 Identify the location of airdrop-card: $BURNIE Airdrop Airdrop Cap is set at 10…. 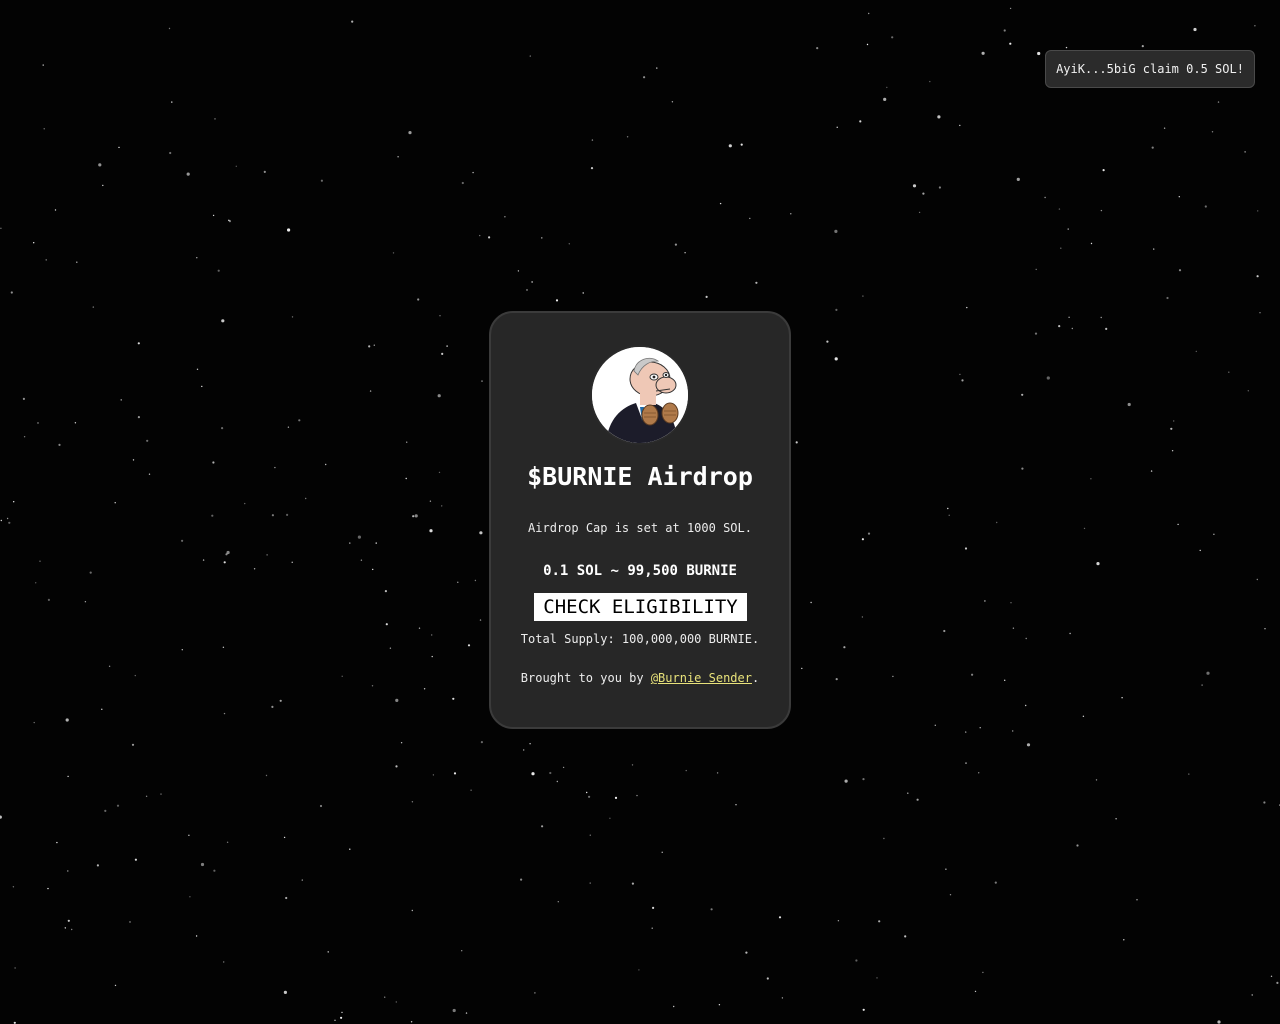
(640, 520).